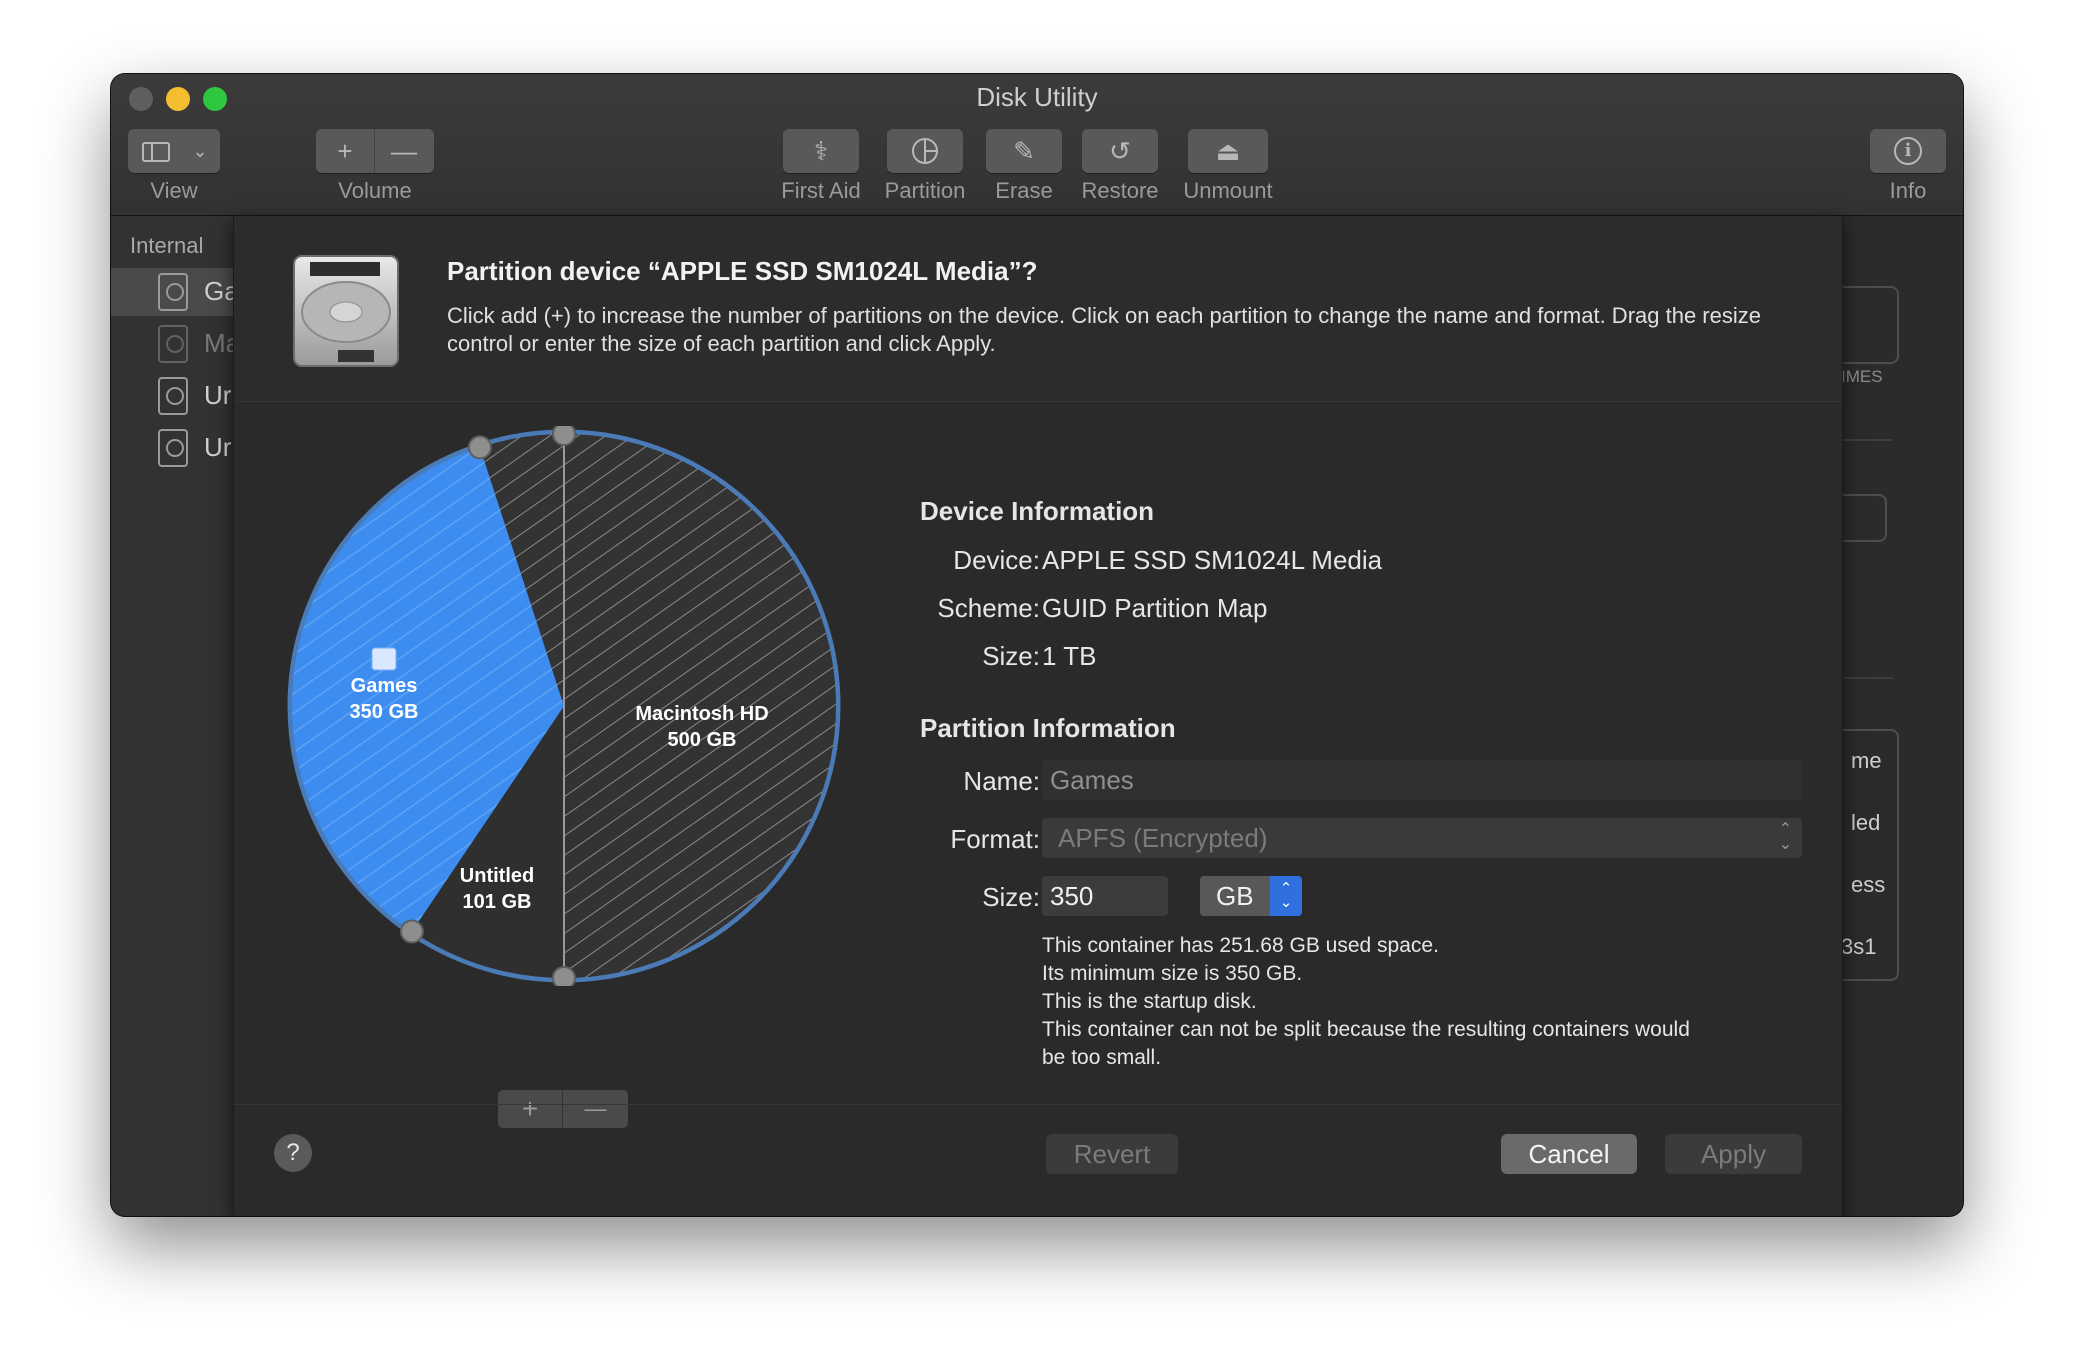 This screenshot has width=2074, height=1364. What do you see at coordinates (530, 1109) in the screenshot?
I see `add-partition-button: +` at bounding box center [530, 1109].